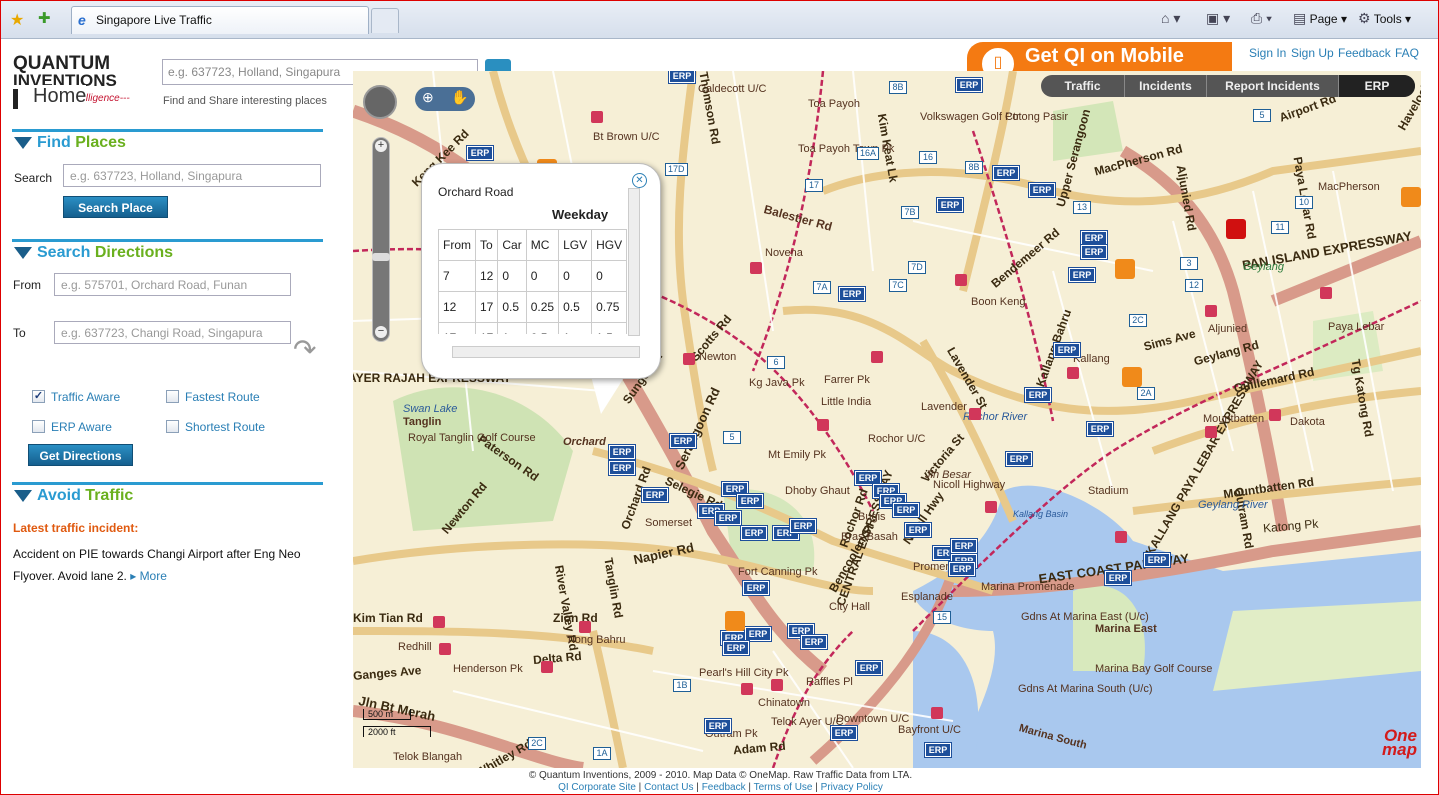  Describe the element at coordinates (783, 787) in the screenshot. I see `footer-link-terms: Terms of Use` at that location.